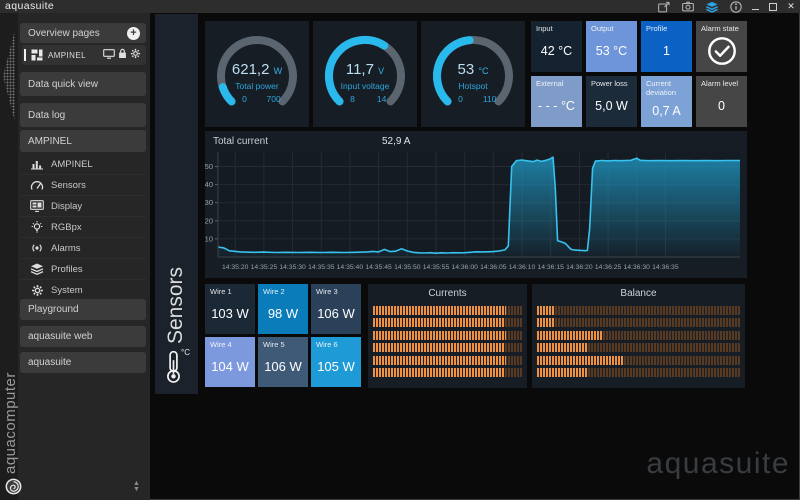 This screenshot has height=500, width=800. What do you see at coordinates (122, 55) in the screenshot?
I see `lock-icon` at bounding box center [122, 55].